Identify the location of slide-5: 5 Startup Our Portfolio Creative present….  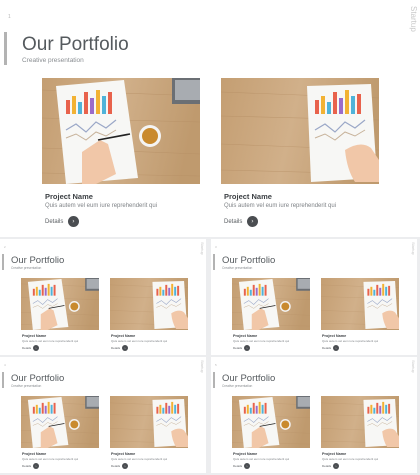
(314, 415).